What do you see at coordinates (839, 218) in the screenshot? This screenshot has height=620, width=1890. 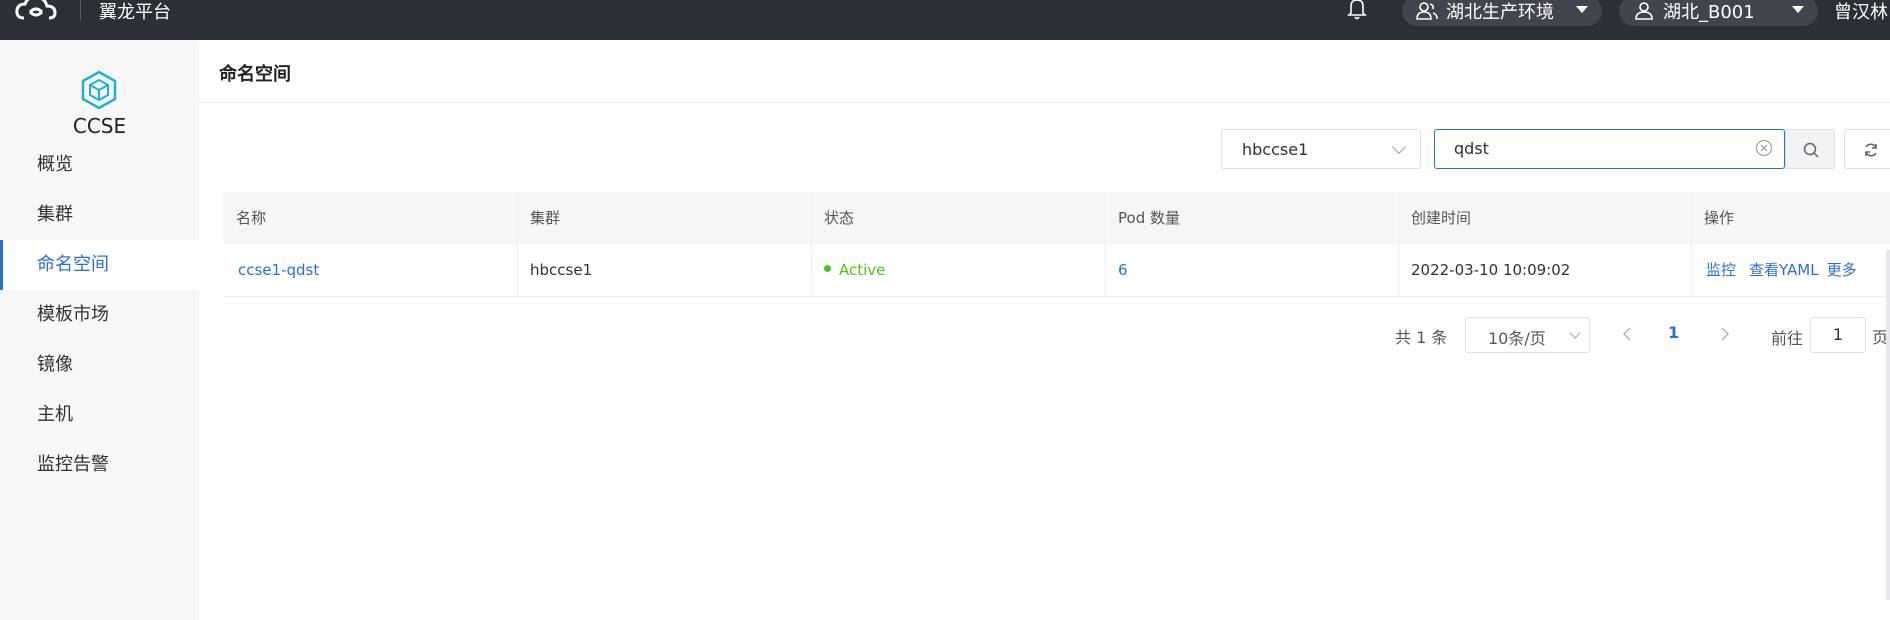 I see `column-header-status: 状态` at bounding box center [839, 218].